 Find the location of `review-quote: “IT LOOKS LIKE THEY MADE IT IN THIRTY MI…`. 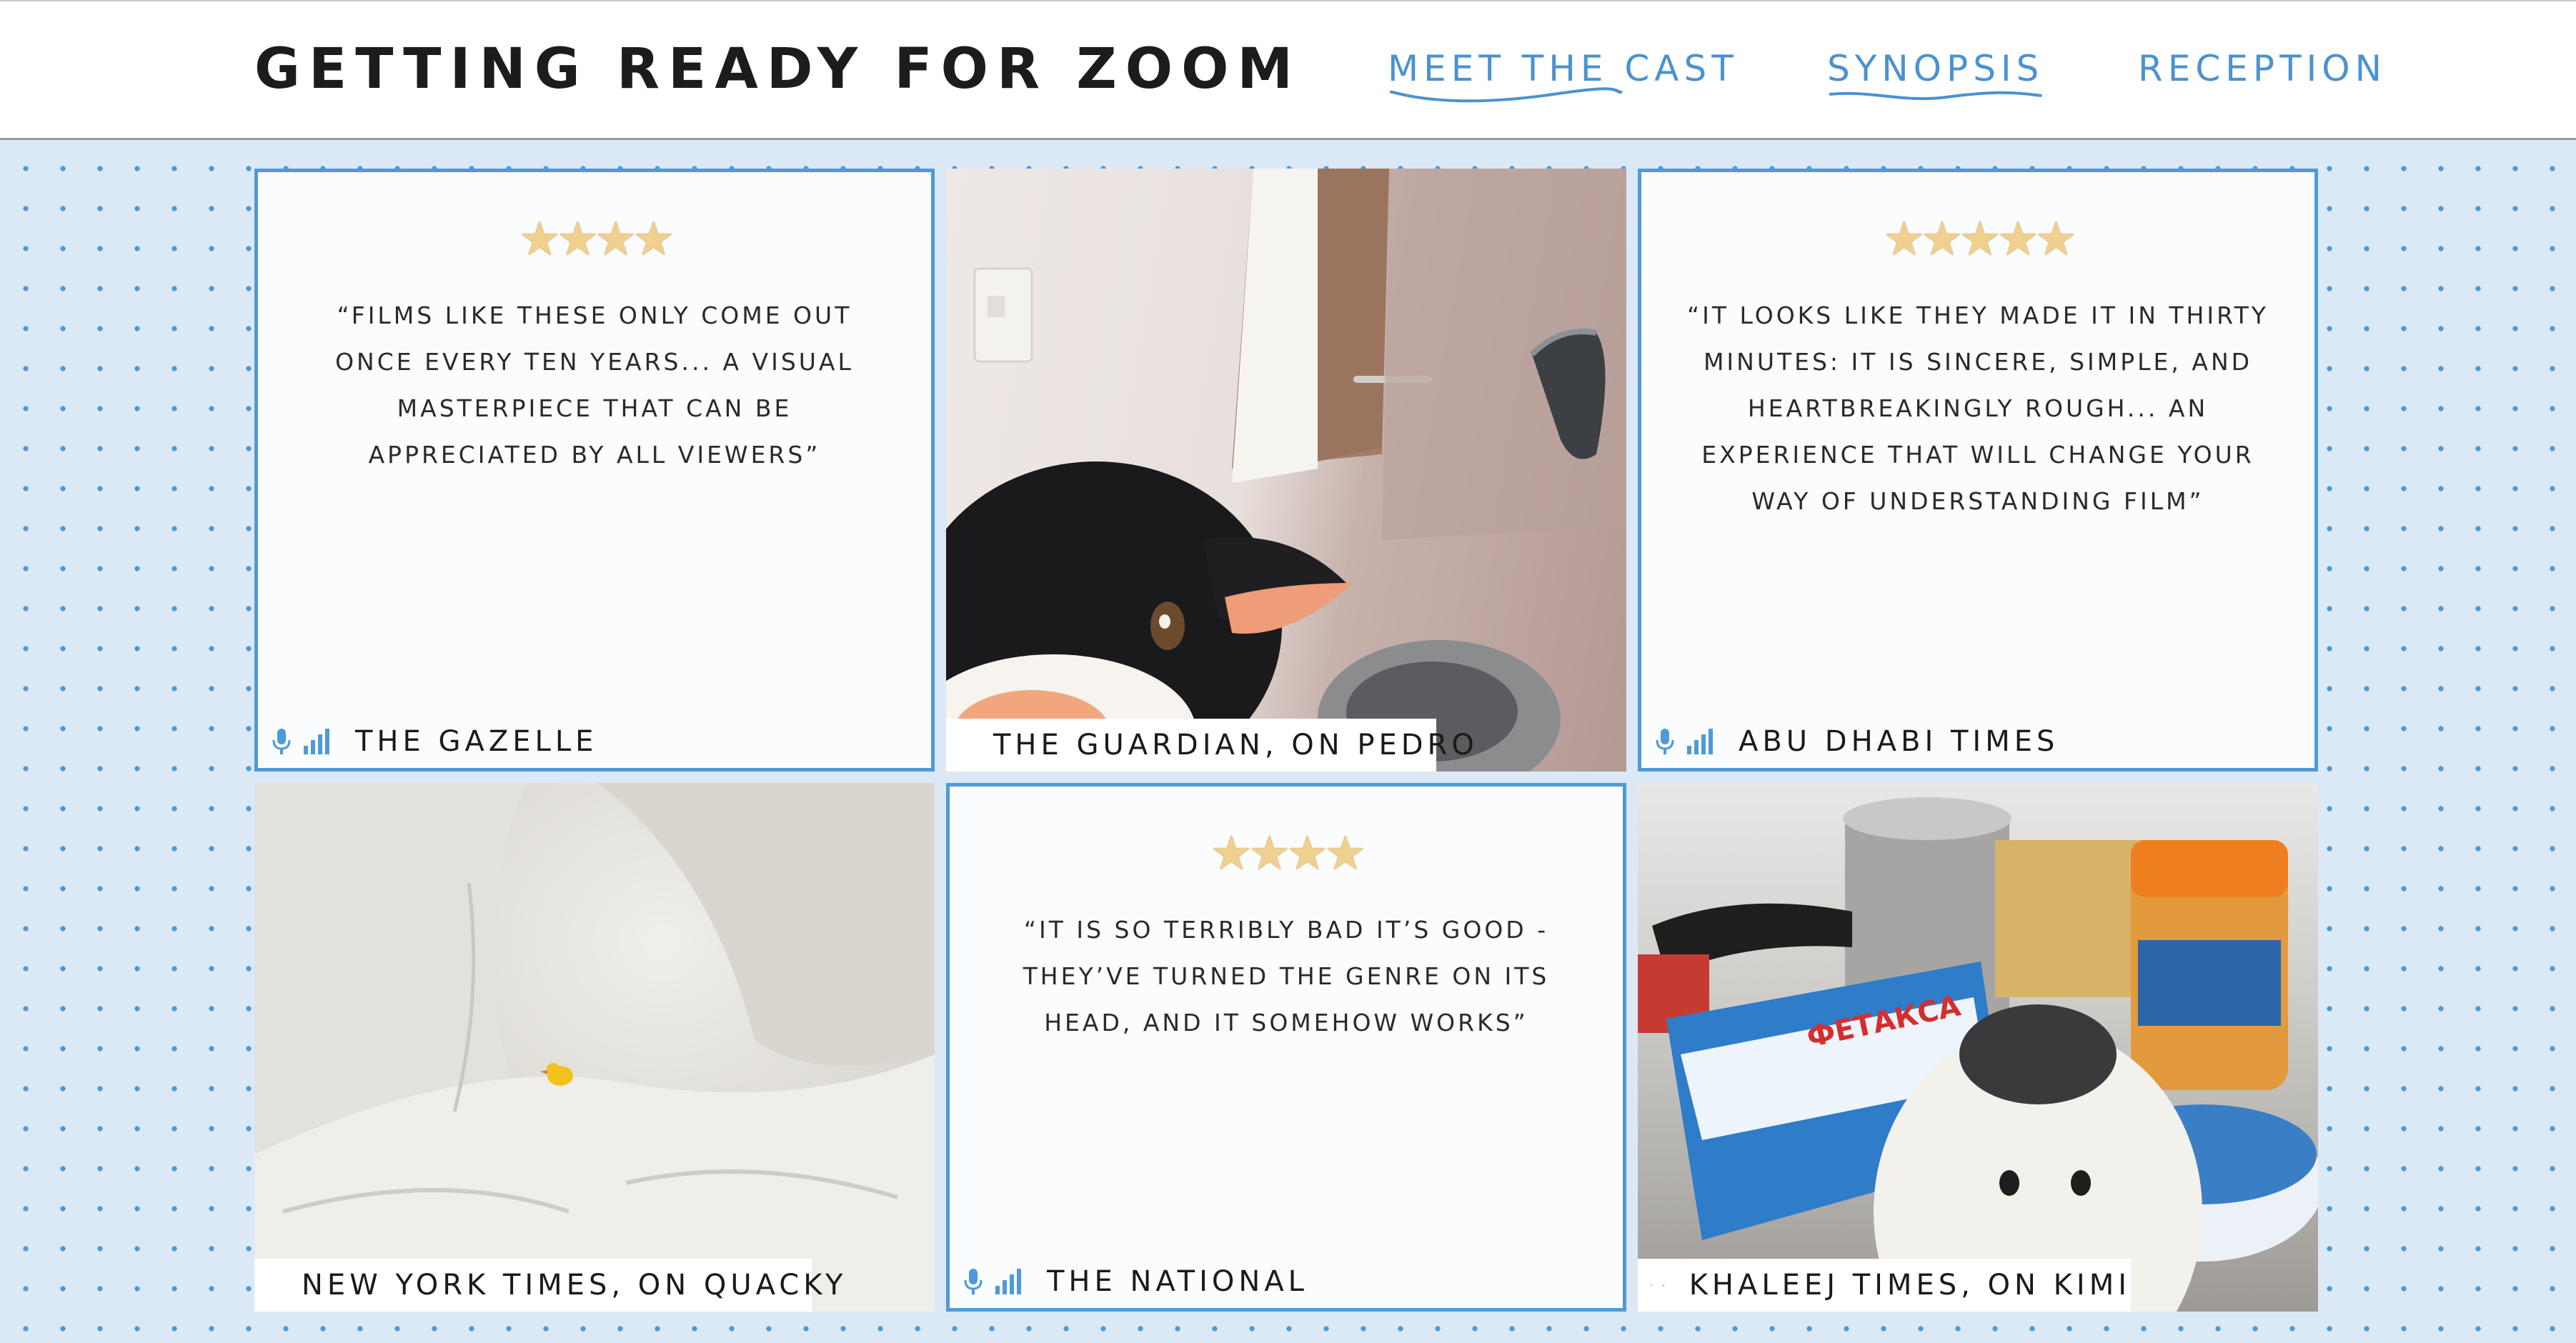

review-quote: “IT LOOKS LIKE THEY MADE IT IN THIRTY MI… is located at coordinates (1978, 408).